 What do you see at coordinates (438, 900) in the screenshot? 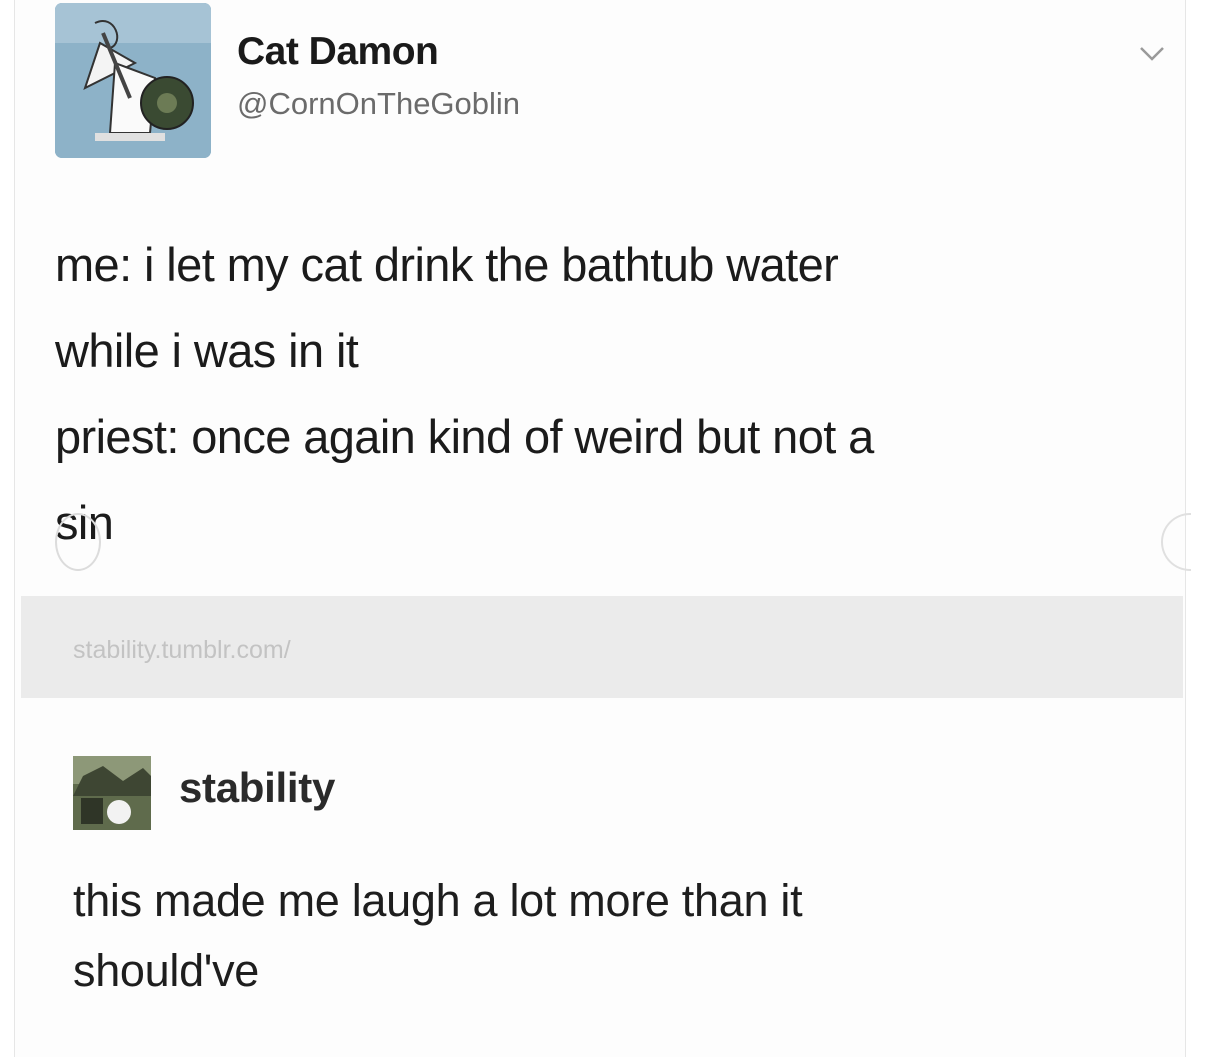
I see `reblog-line: this made me laugh a lot more than it` at bounding box center [438, 900].